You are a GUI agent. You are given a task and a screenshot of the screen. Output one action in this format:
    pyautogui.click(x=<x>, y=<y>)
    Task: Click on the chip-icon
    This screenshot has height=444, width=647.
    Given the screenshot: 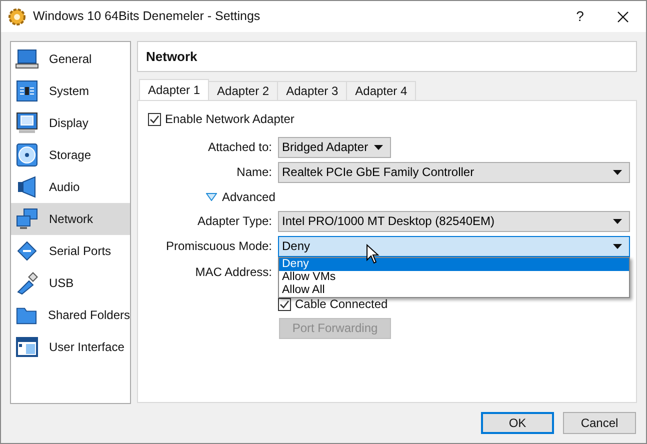 What is the action you would take?
    pyautogui.click(x=27, y=91)
    